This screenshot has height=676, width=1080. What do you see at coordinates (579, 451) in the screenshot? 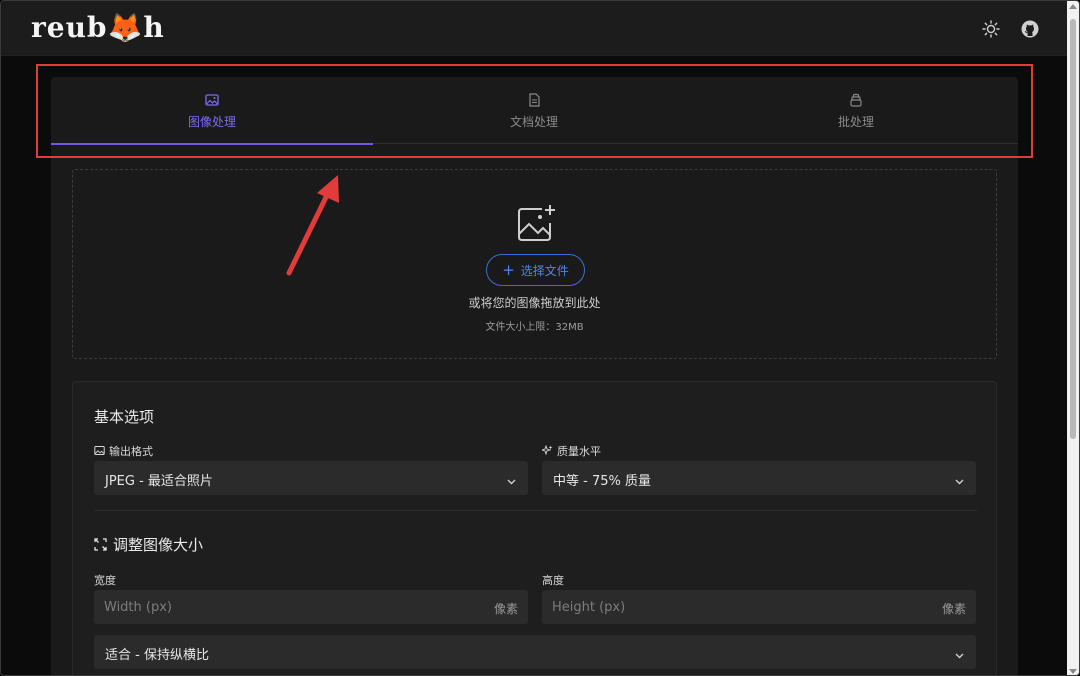
I see `quality-level-label-text: 质量水平` at bounding box center [579, 451].